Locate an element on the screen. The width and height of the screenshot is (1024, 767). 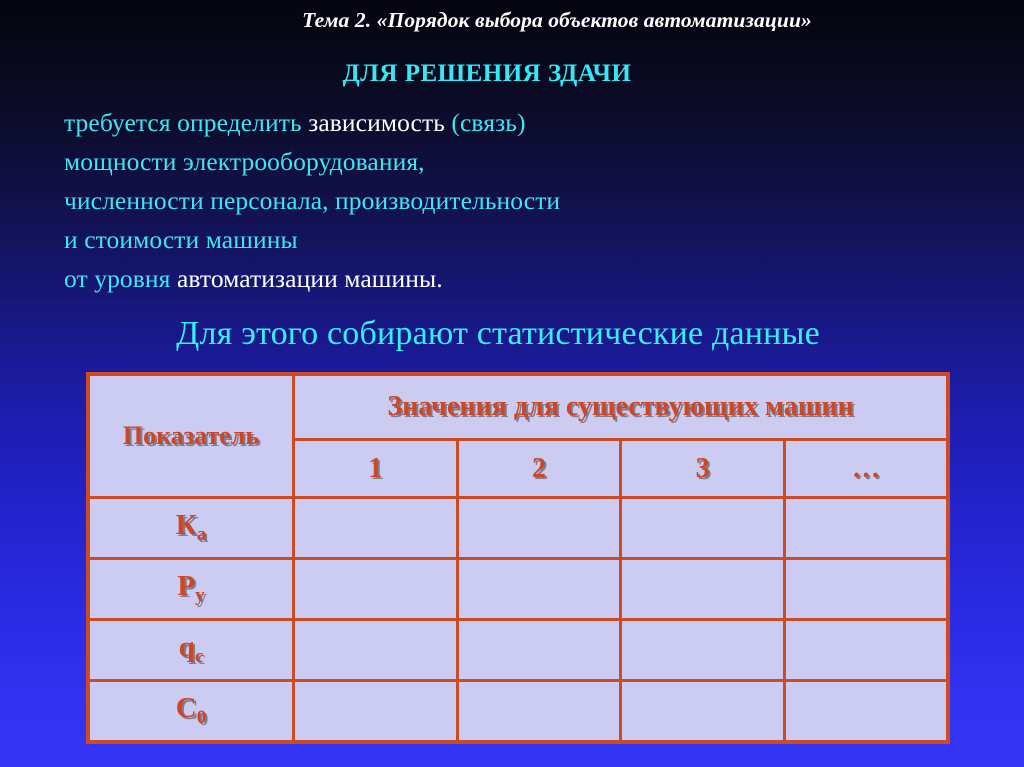
header-column-1: 1 is located at coordinates (375, 468).